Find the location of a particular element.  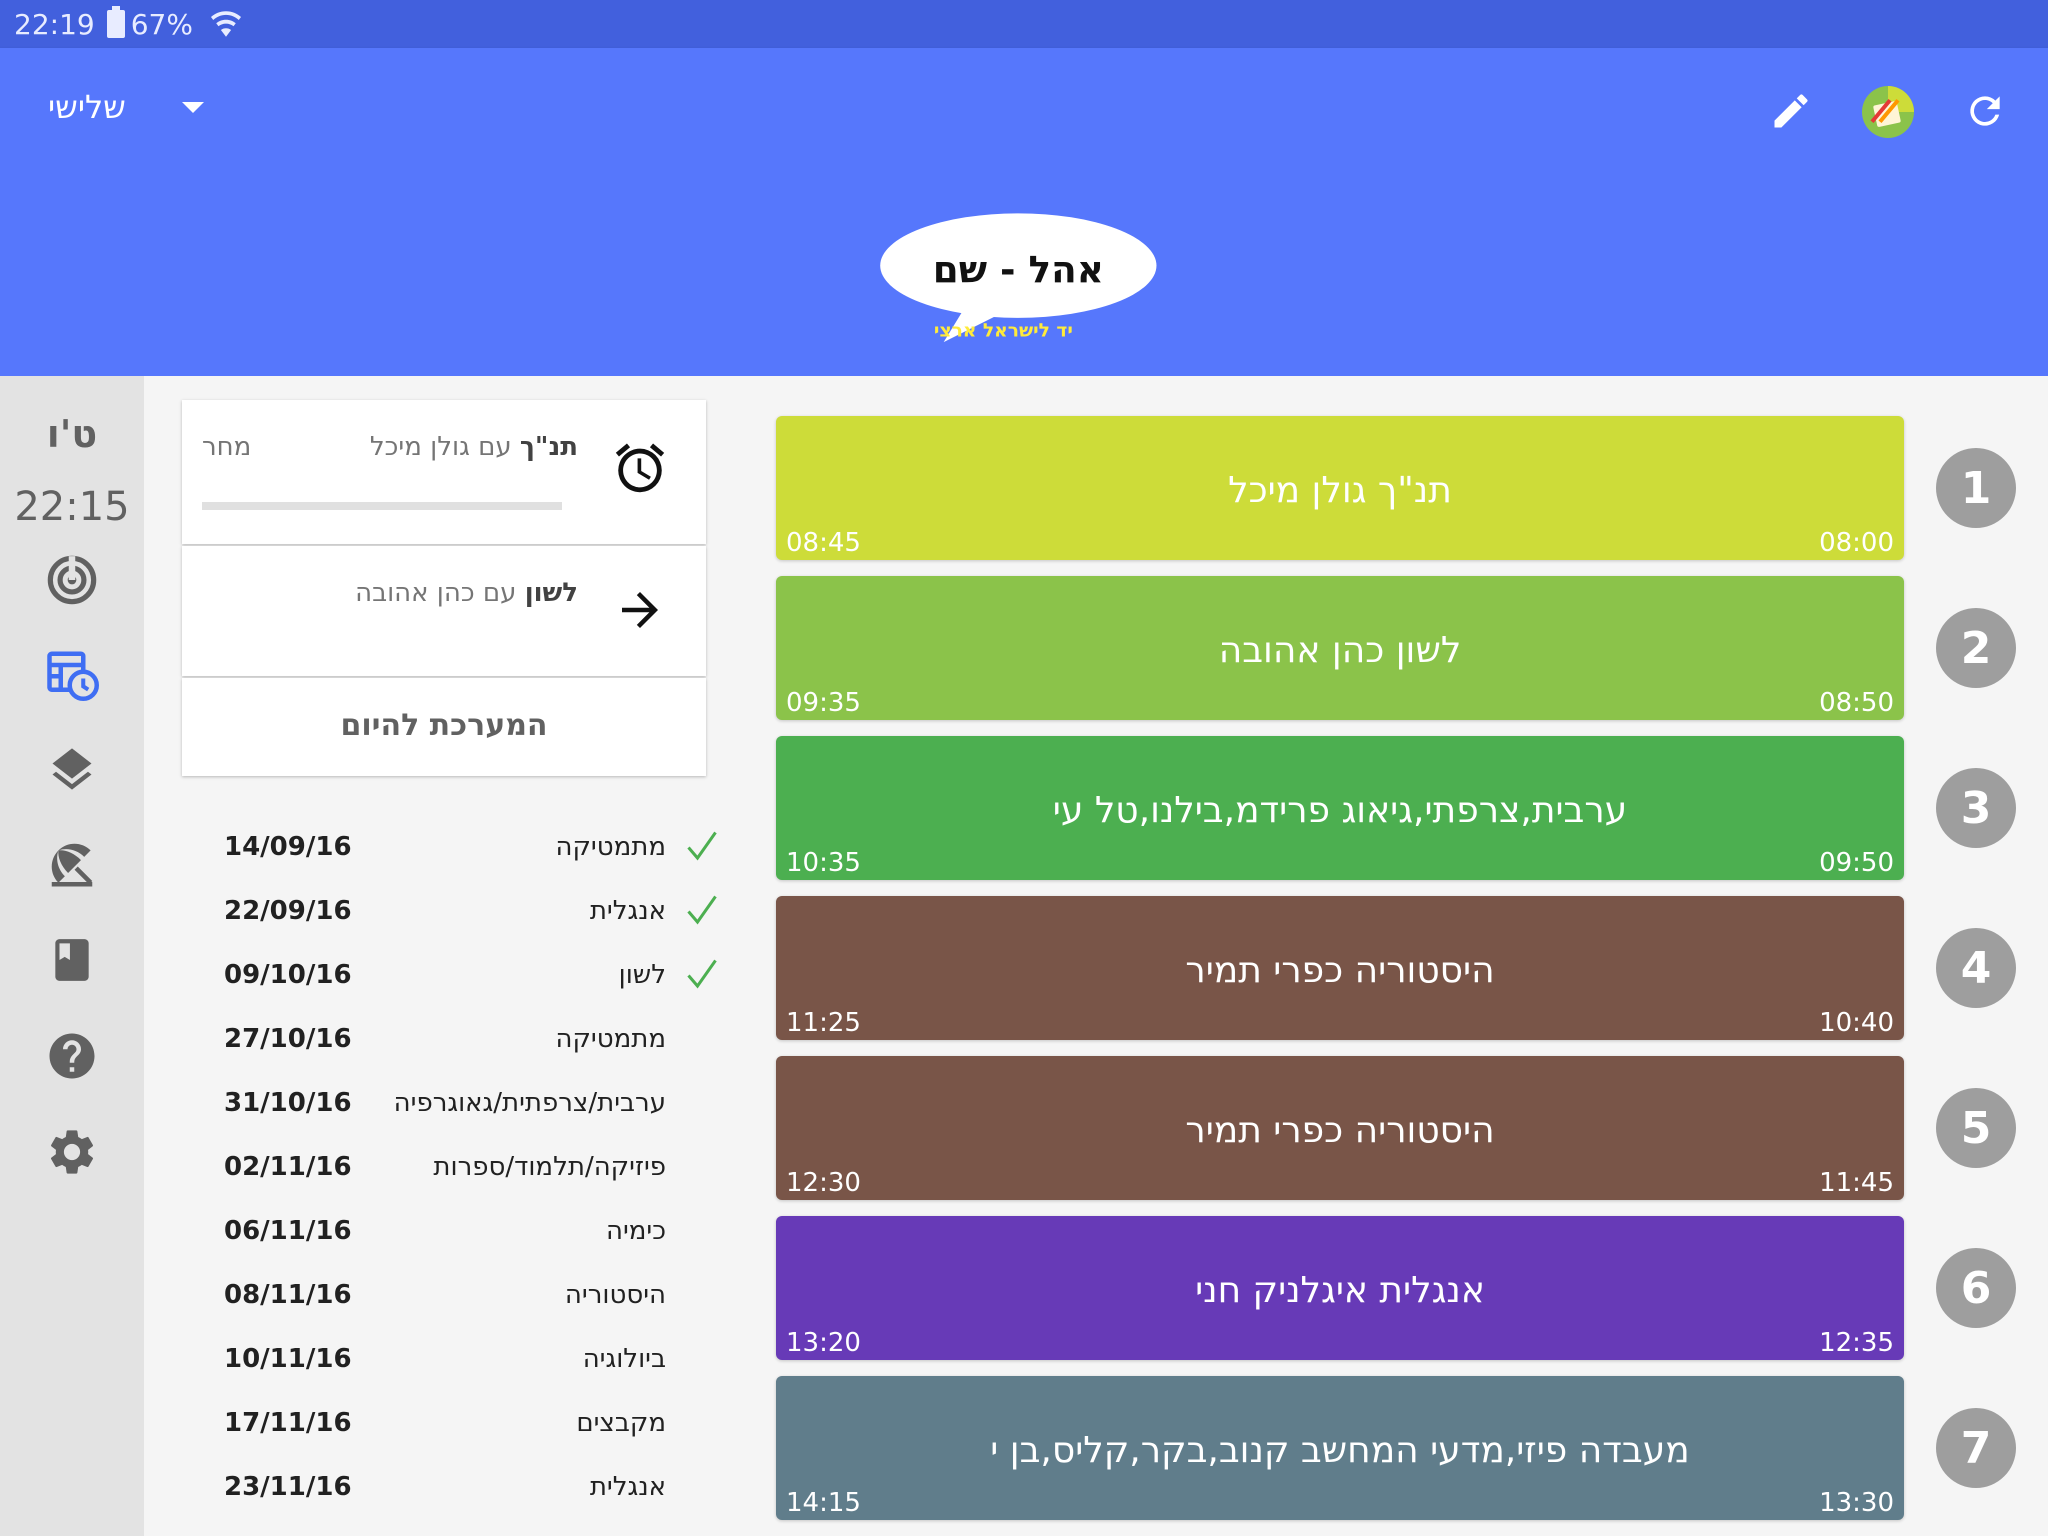

book-icon is located at coordinates (72, 960).